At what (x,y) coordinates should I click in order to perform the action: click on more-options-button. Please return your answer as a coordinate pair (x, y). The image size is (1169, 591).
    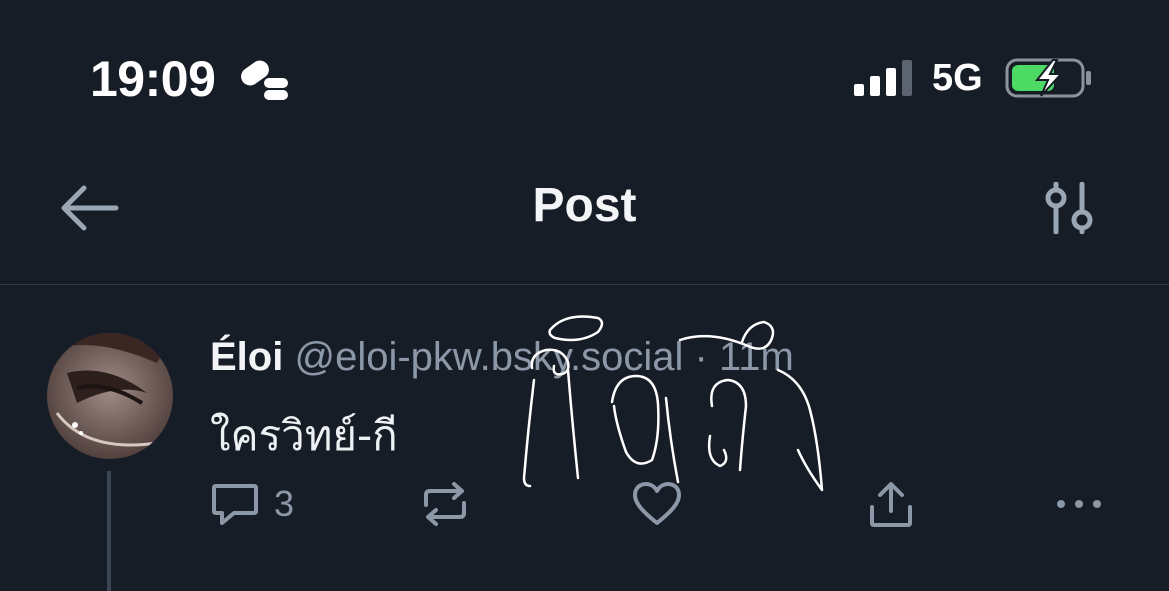
    Looking at the image, I should click on (1079, 504).